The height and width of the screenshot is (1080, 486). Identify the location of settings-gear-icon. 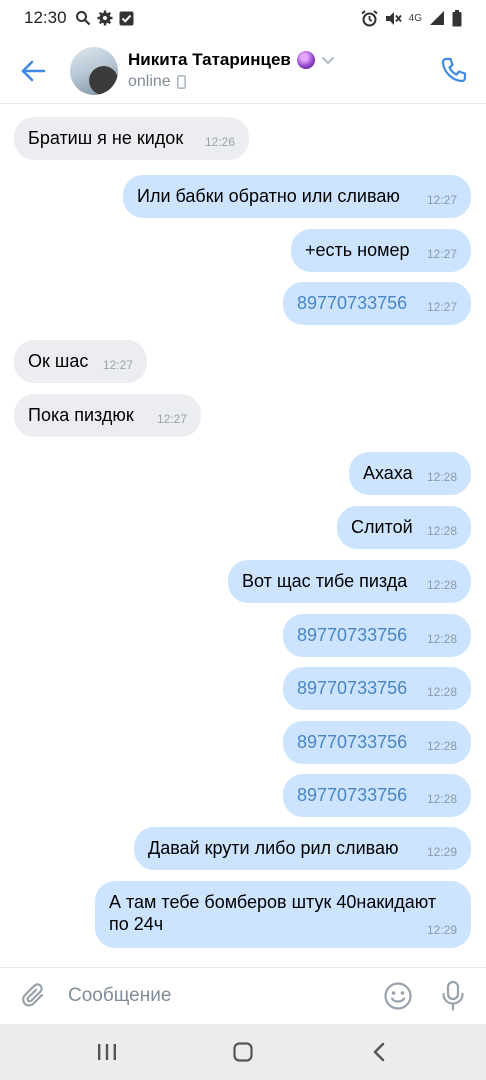
(105, 18).